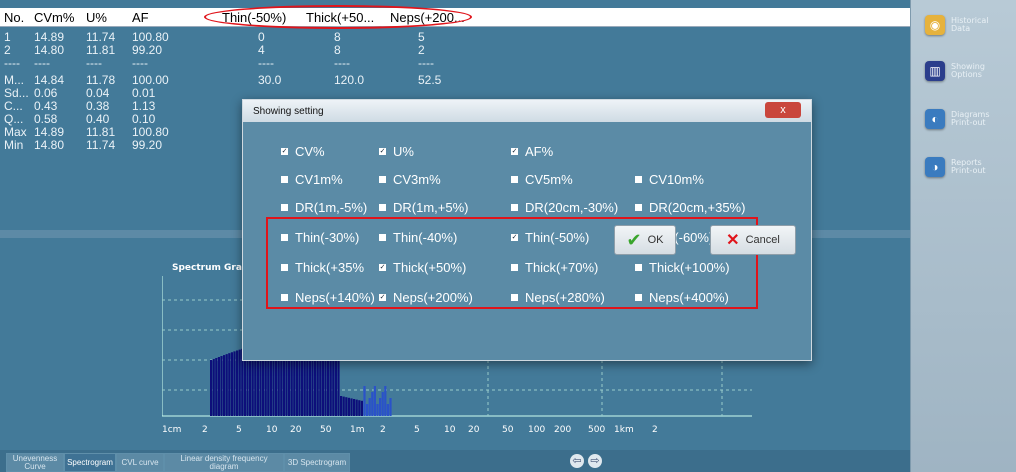  What do you see at coordinates (96, 17) in the screenshot?
I see `header-u: U%` at bounding box center [96, 17].